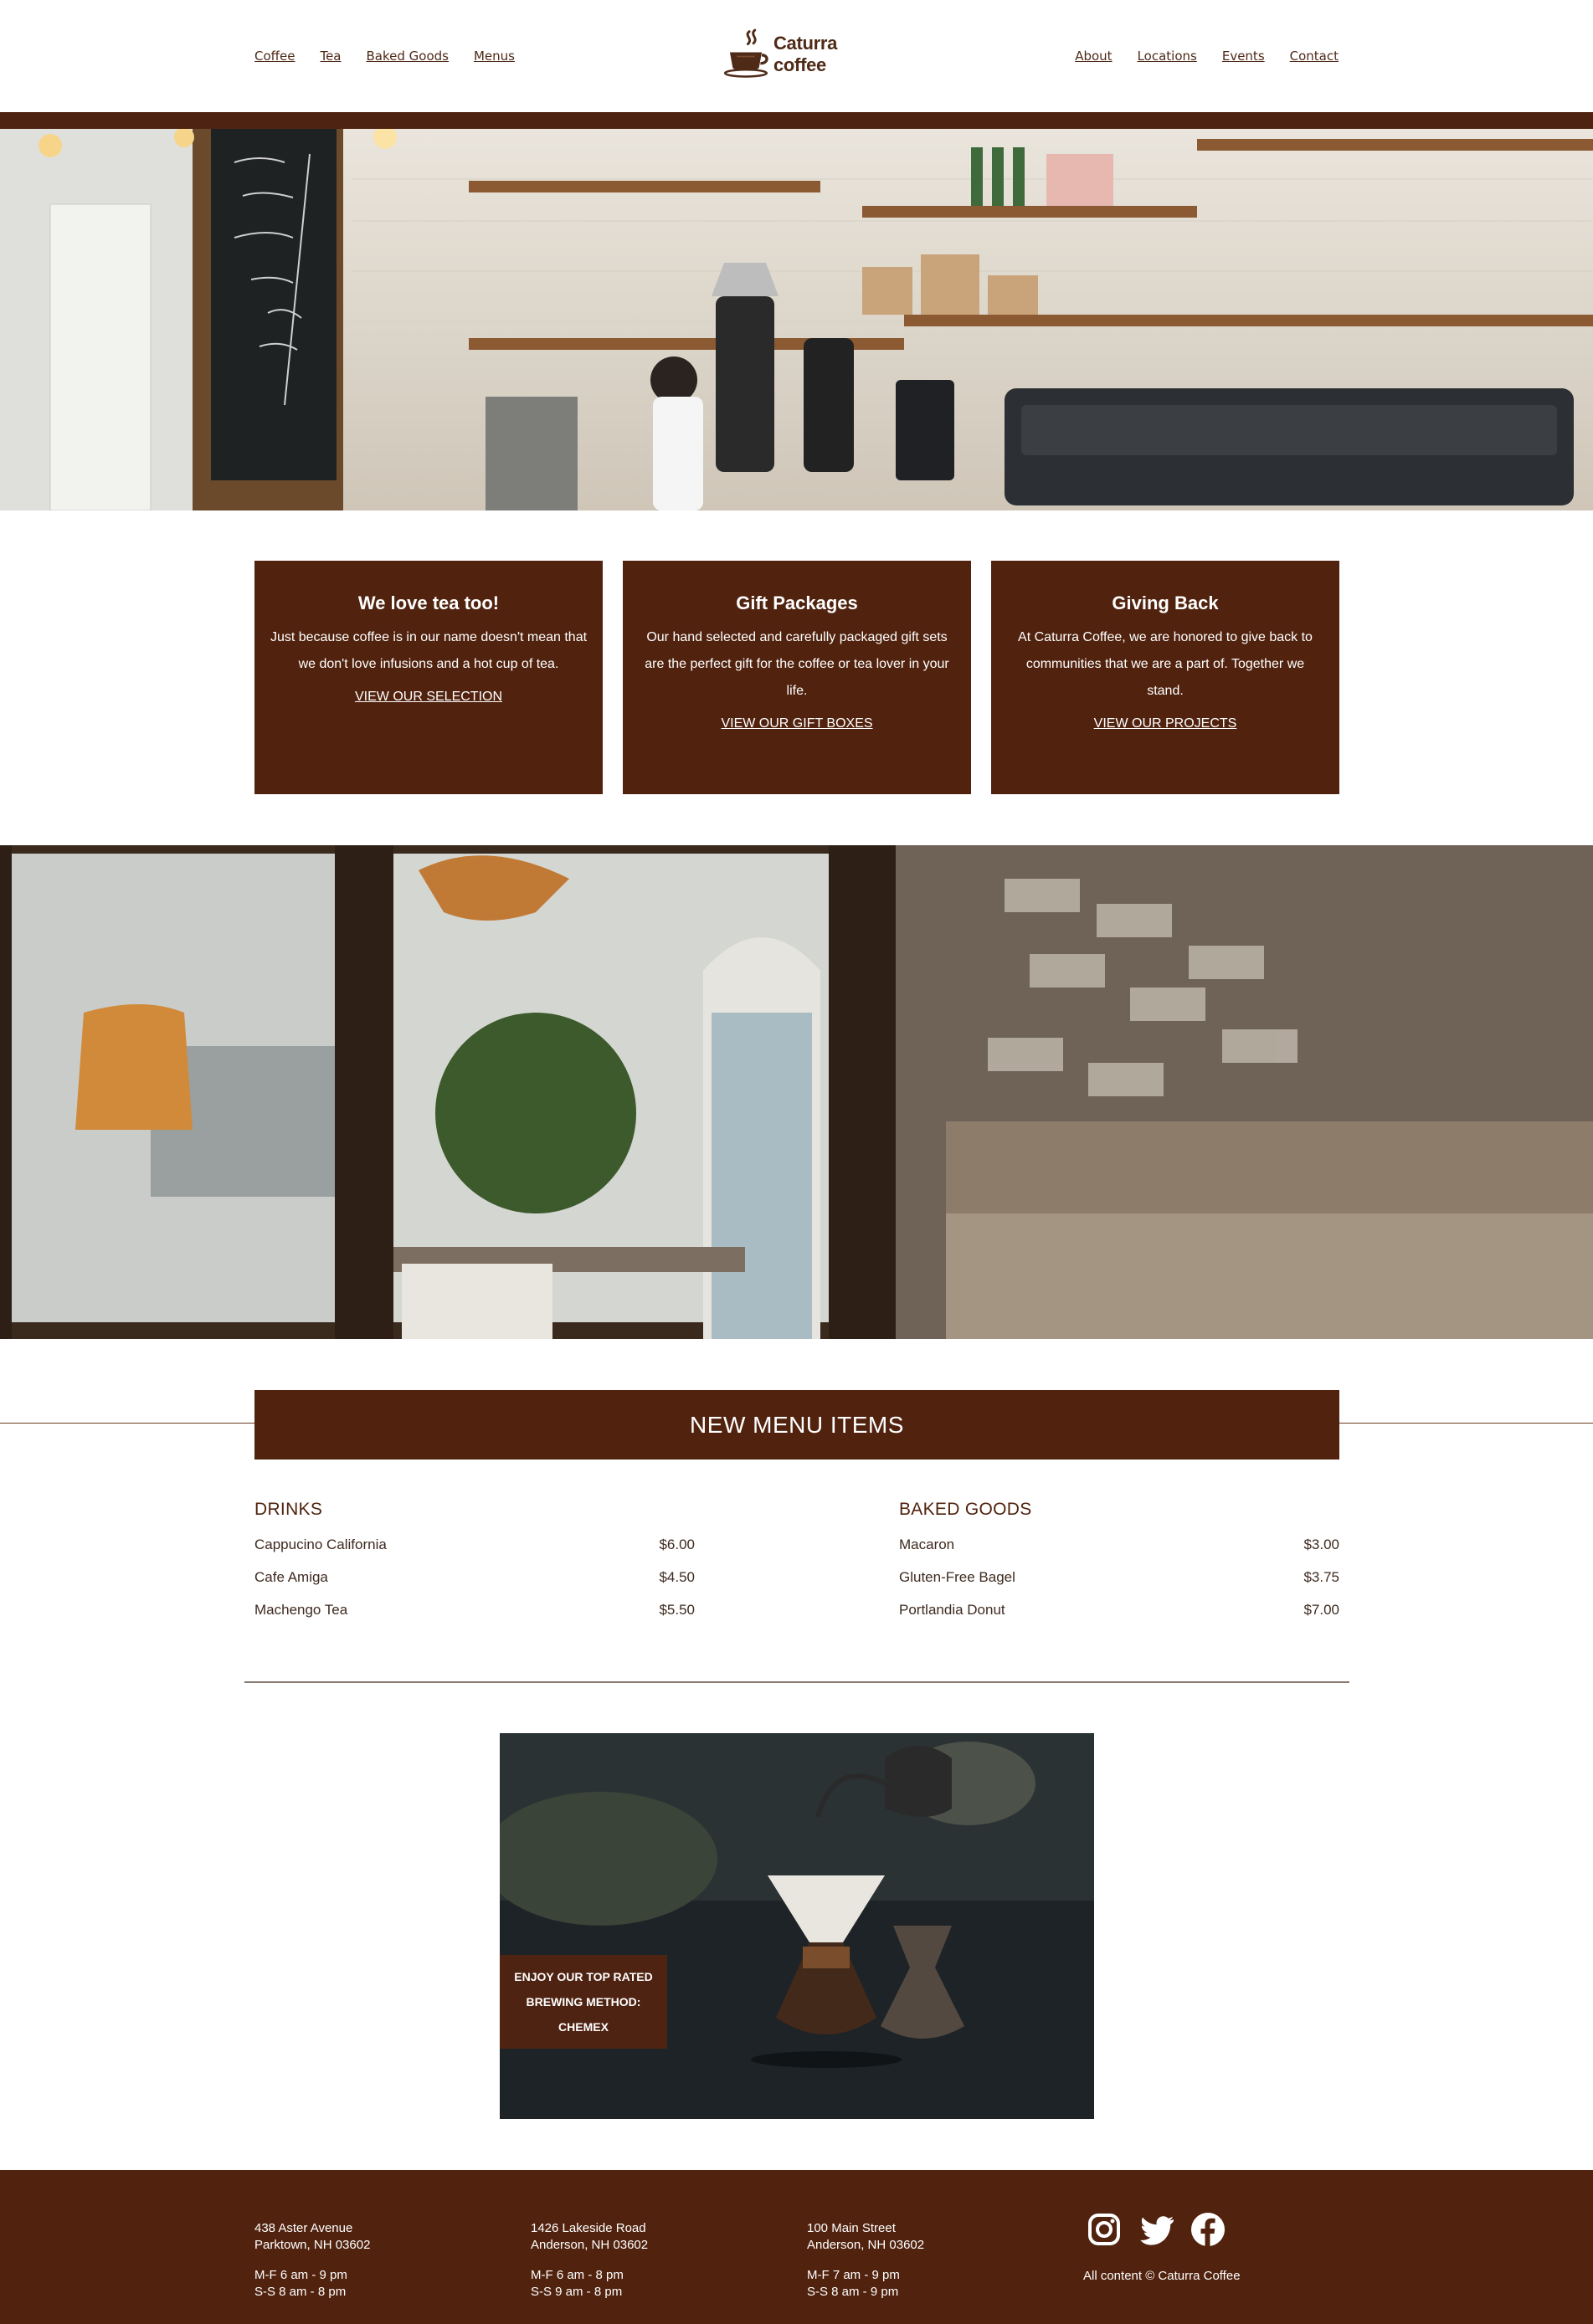  Describe the element at coordinates (275, 56) in the screenshot. I see `nav-link-coffee: Coffee` at that location.